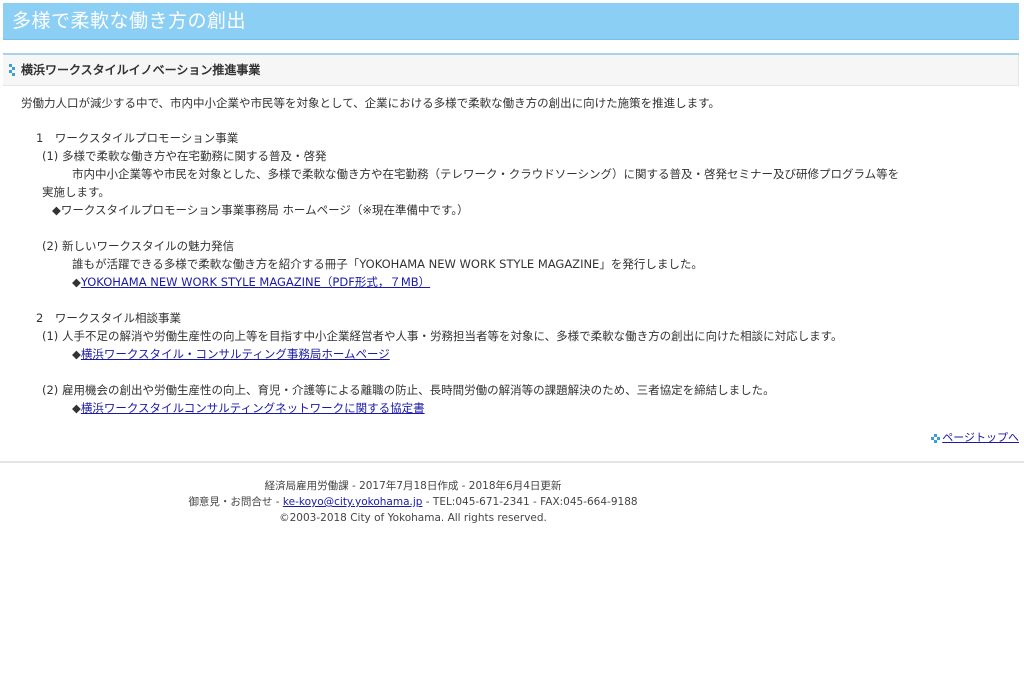  What do you see at coordinates (980, 437) in the screenshot?
I see `page-top-link: ページトップへ` at bounding box center [980, 437].